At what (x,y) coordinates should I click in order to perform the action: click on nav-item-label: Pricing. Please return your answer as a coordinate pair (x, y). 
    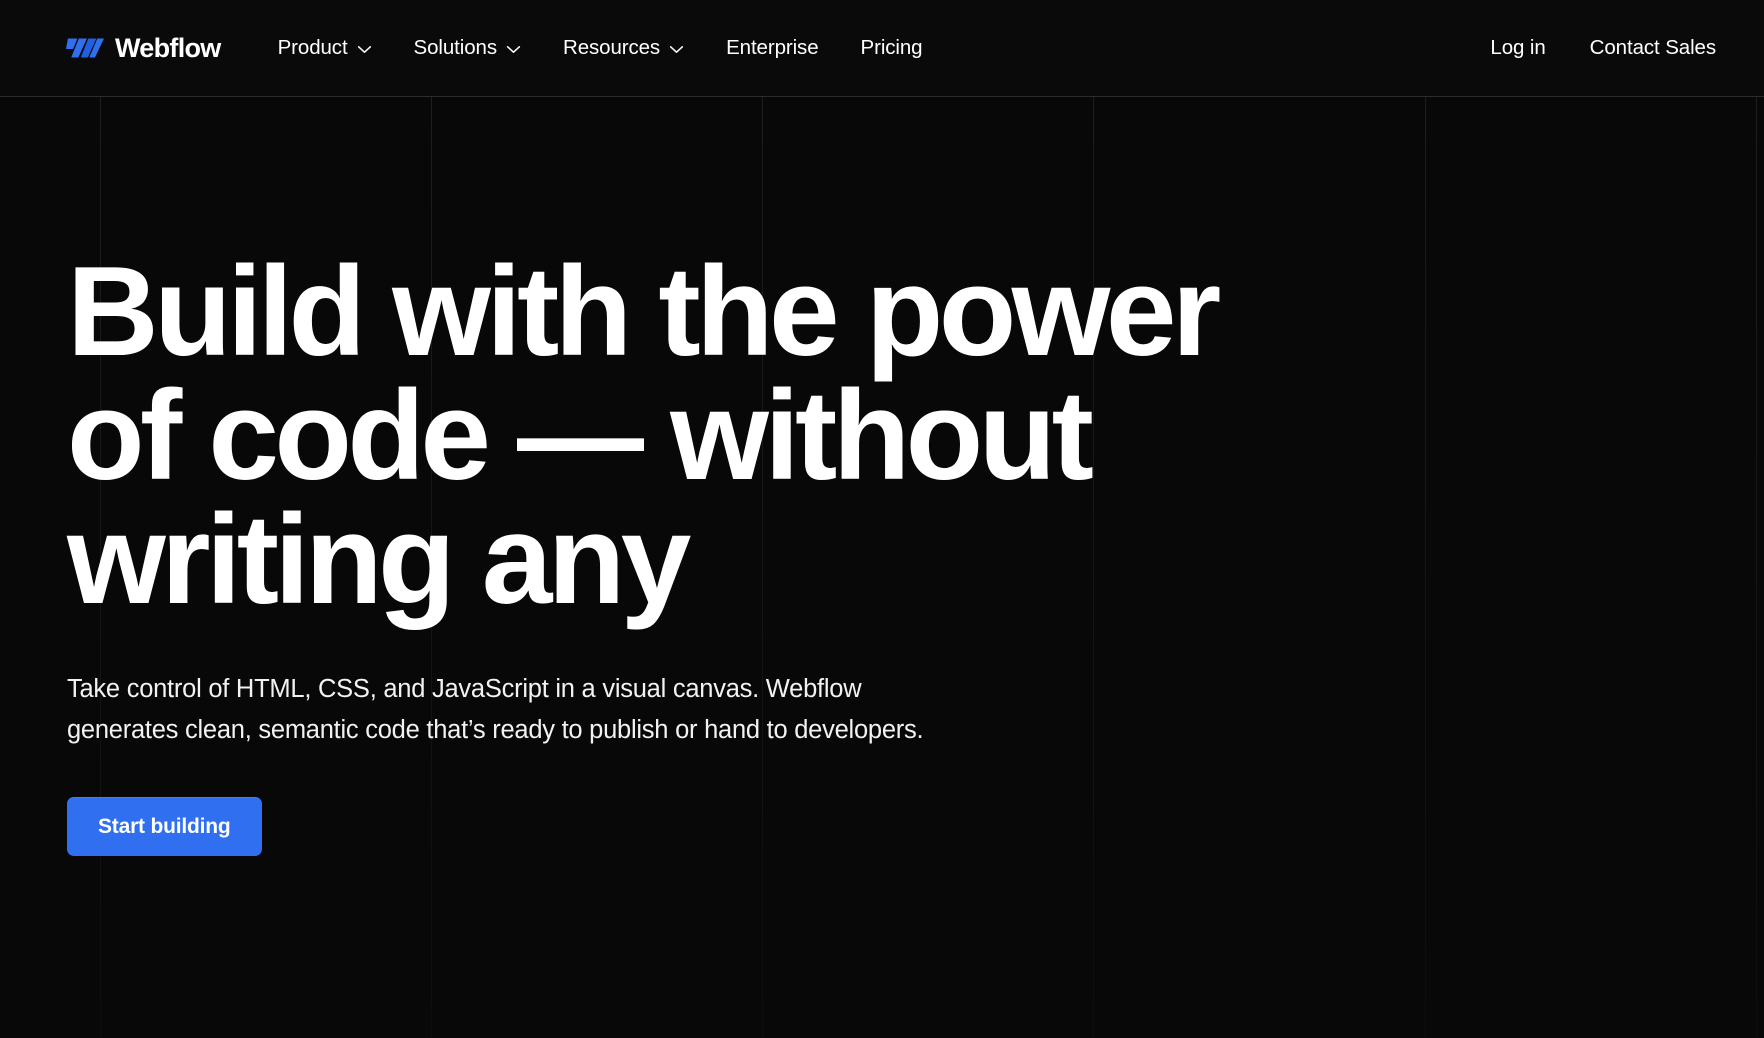
    Looking at the image, I should click on (891, 47).